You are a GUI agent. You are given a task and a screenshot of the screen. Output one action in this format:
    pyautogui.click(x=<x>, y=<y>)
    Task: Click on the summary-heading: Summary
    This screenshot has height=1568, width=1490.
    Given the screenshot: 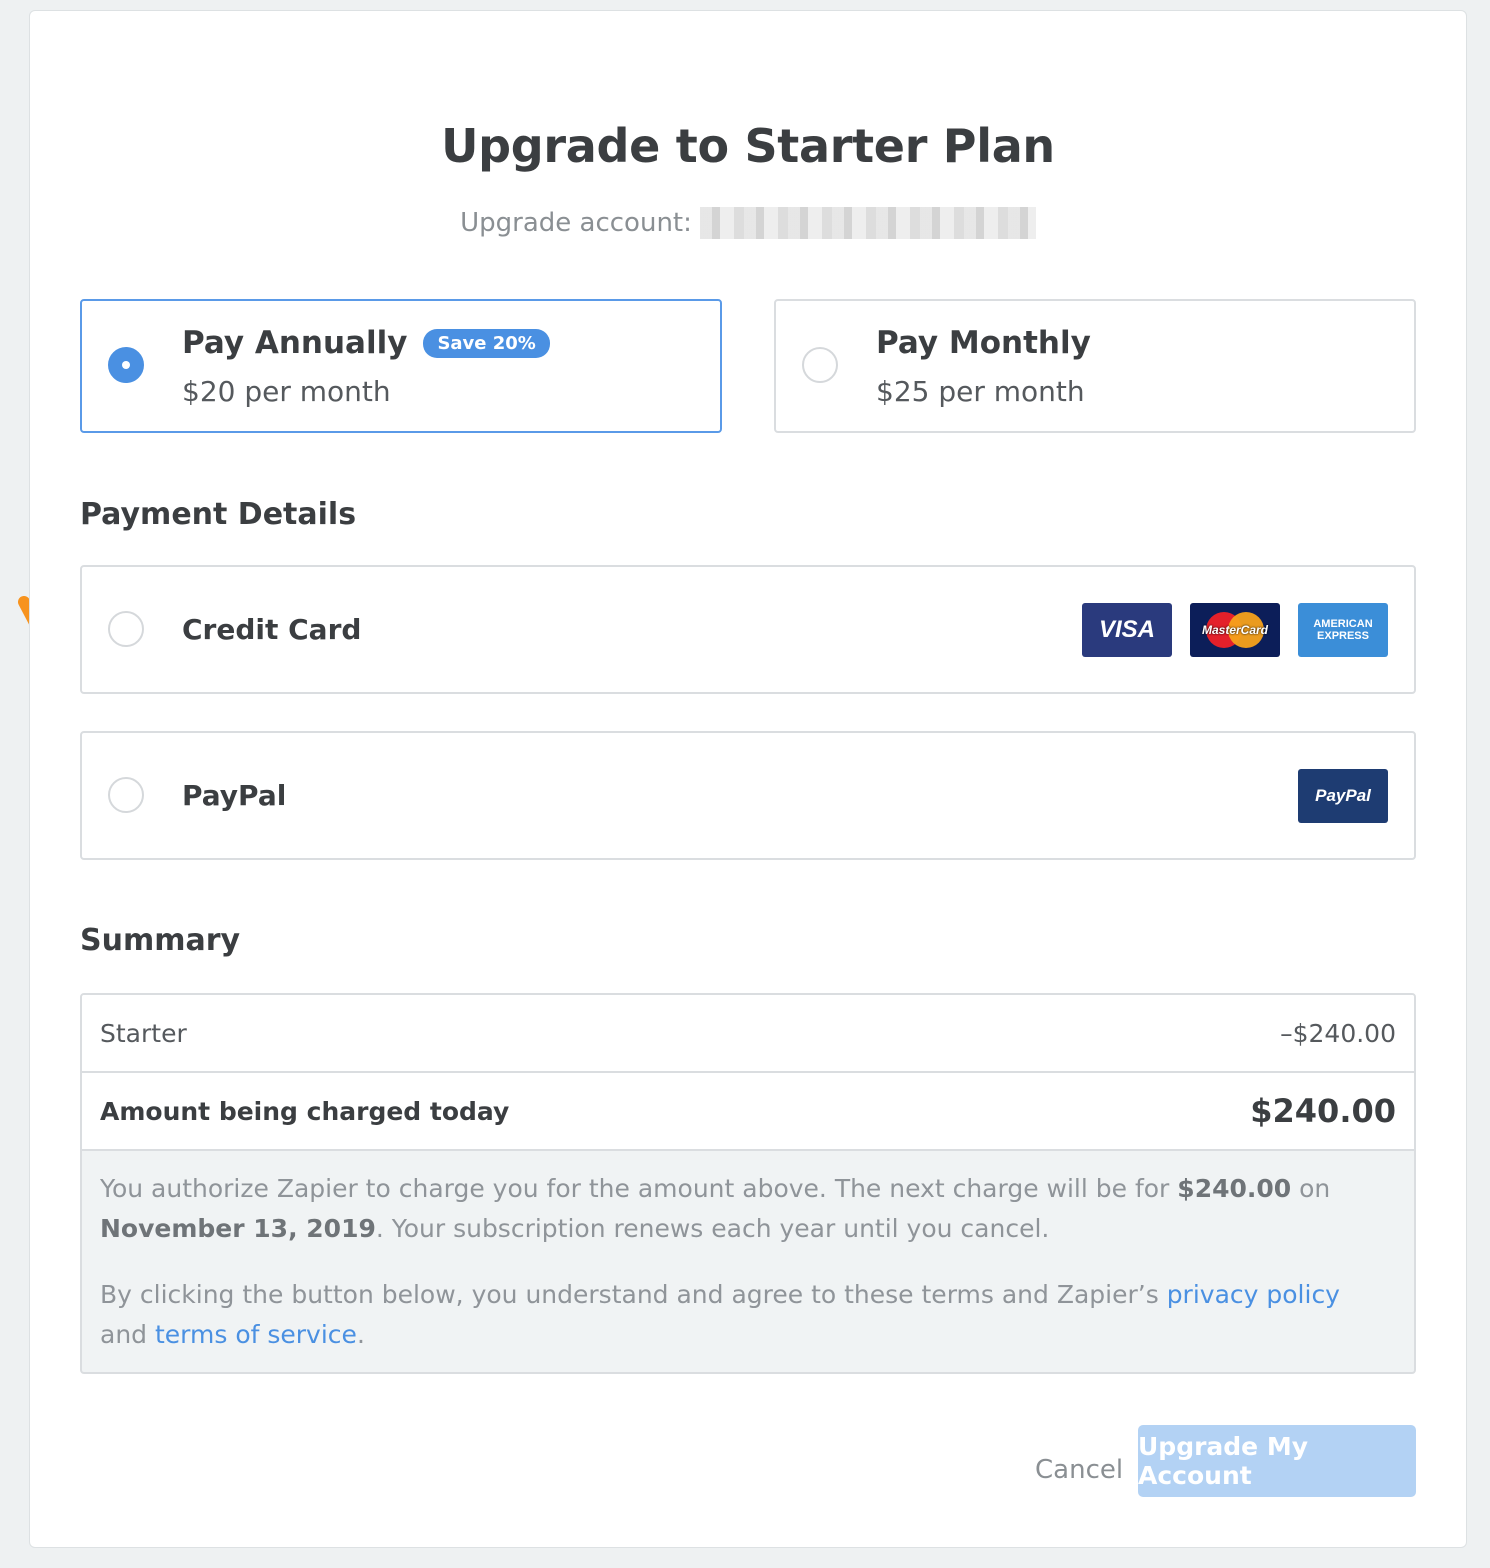 What is the action you would take?
    pyautogui.click(x=160, y=940)
    